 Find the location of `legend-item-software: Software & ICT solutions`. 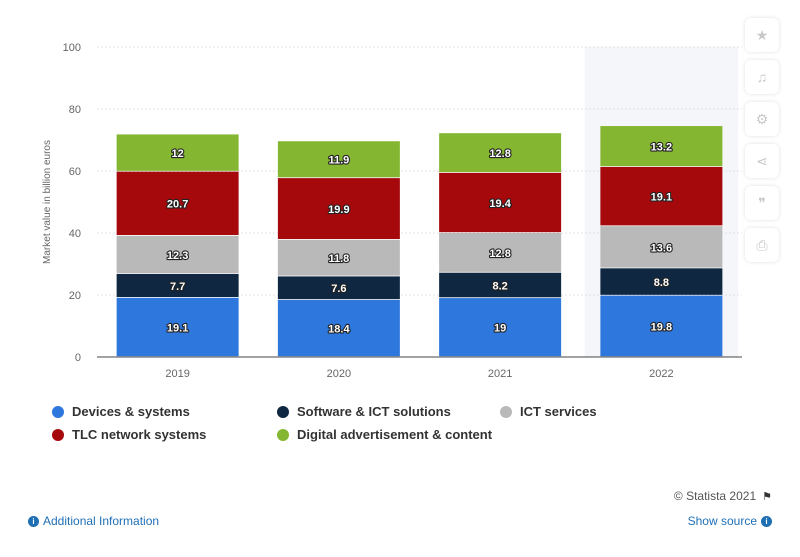

legend-item-software: Software & ICT solutions is located at coordinates (364, 411).